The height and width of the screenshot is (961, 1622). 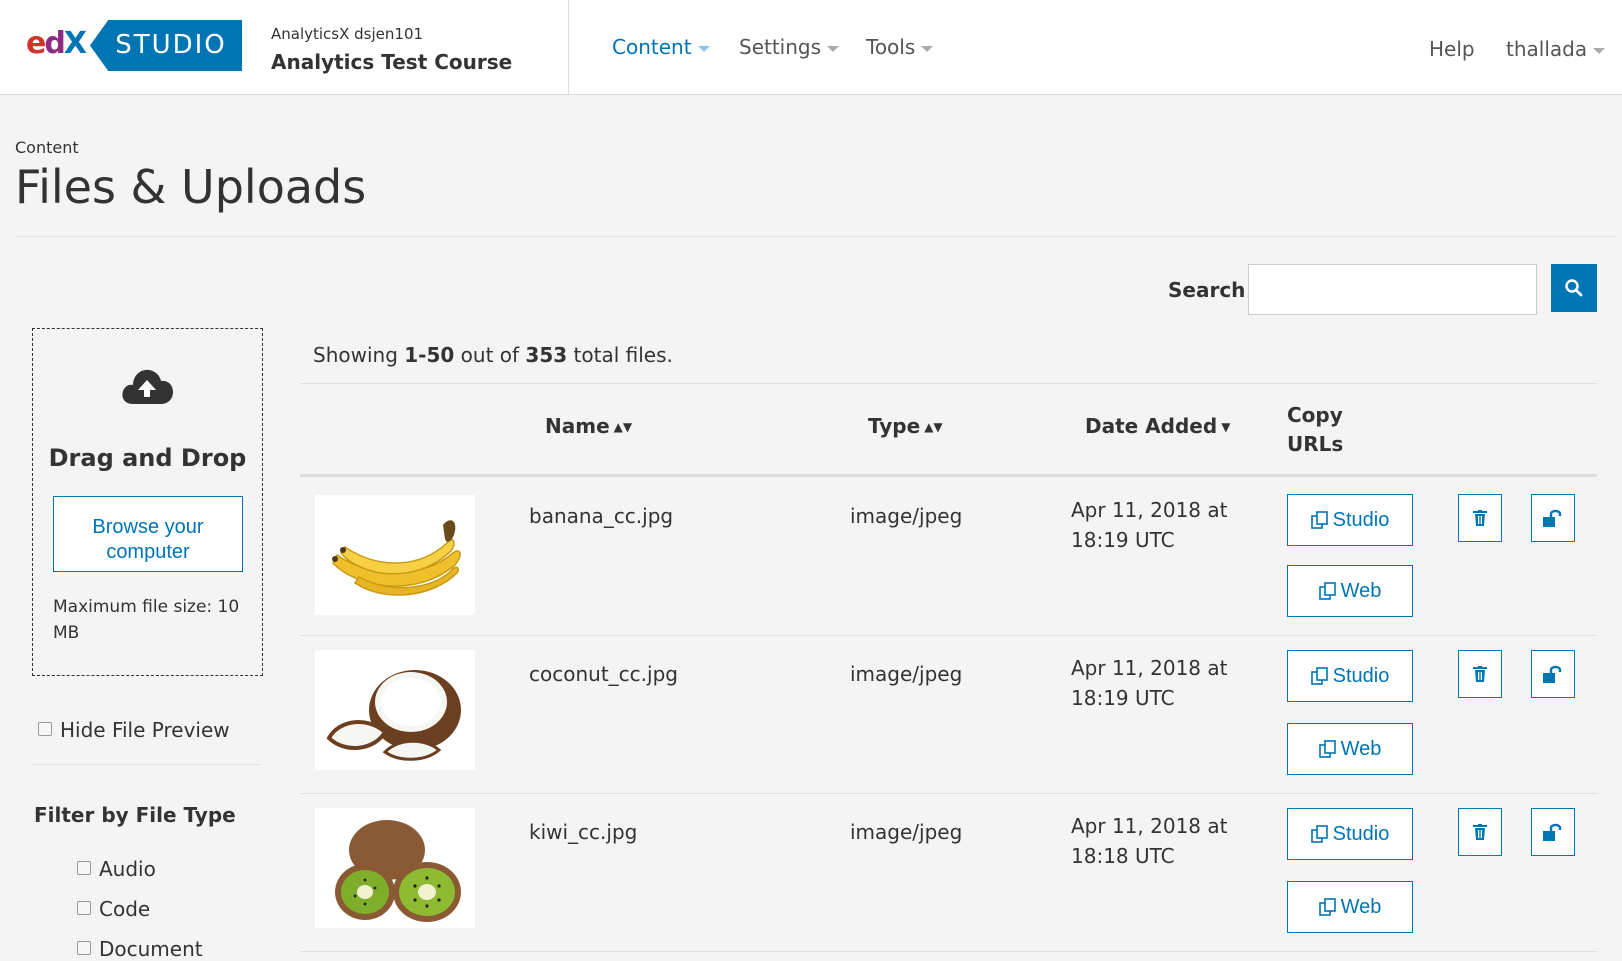 I want to click on hide-file-preview: Hide File Preview, so click(x=134, y=730).